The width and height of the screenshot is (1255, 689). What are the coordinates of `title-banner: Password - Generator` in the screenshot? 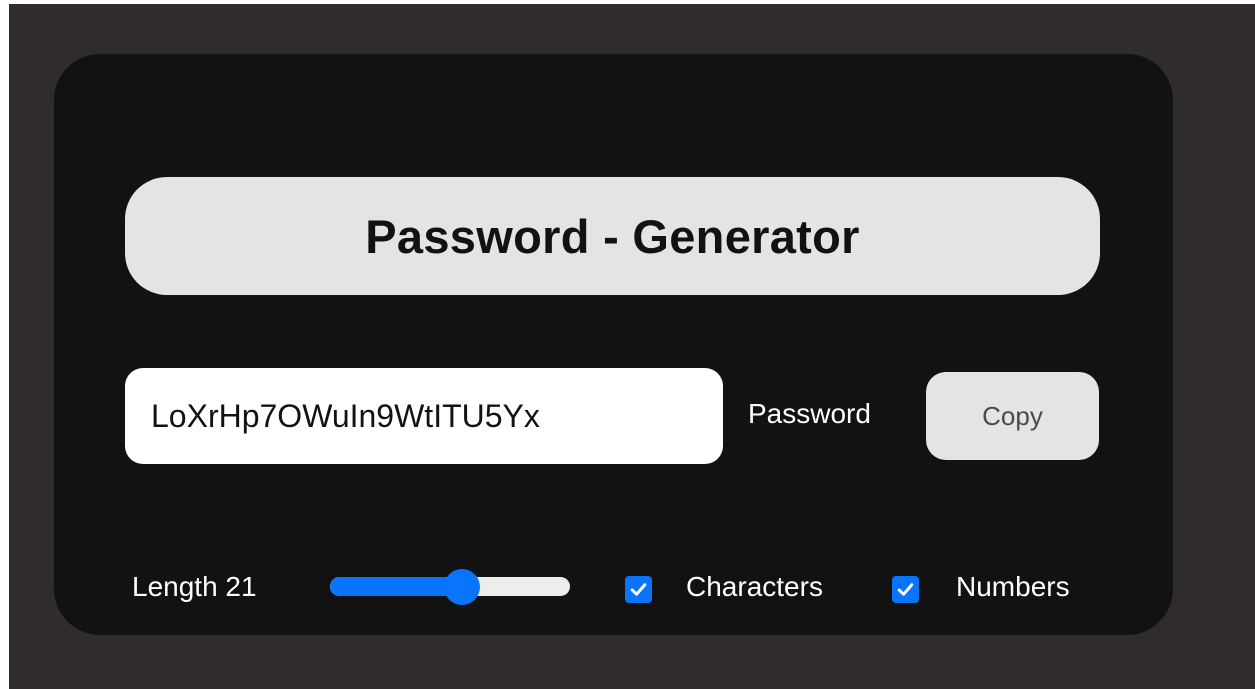 It's located at (612, 236).